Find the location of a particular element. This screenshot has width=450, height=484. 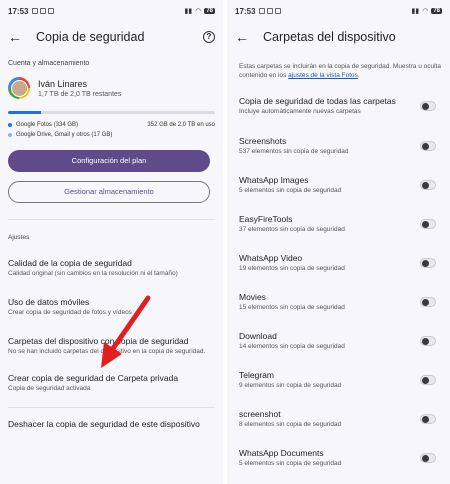

account-row: Iván Linares 1,7 TB de 2,0 TB restantes is located at coordinates (111, 88).